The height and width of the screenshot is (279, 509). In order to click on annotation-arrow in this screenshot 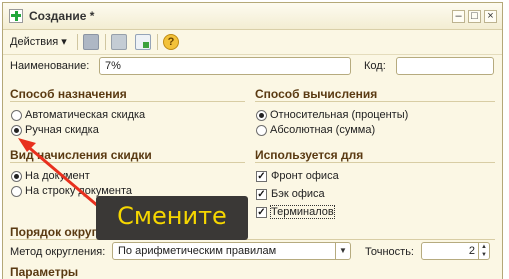, I will do `click(59, 173)`.